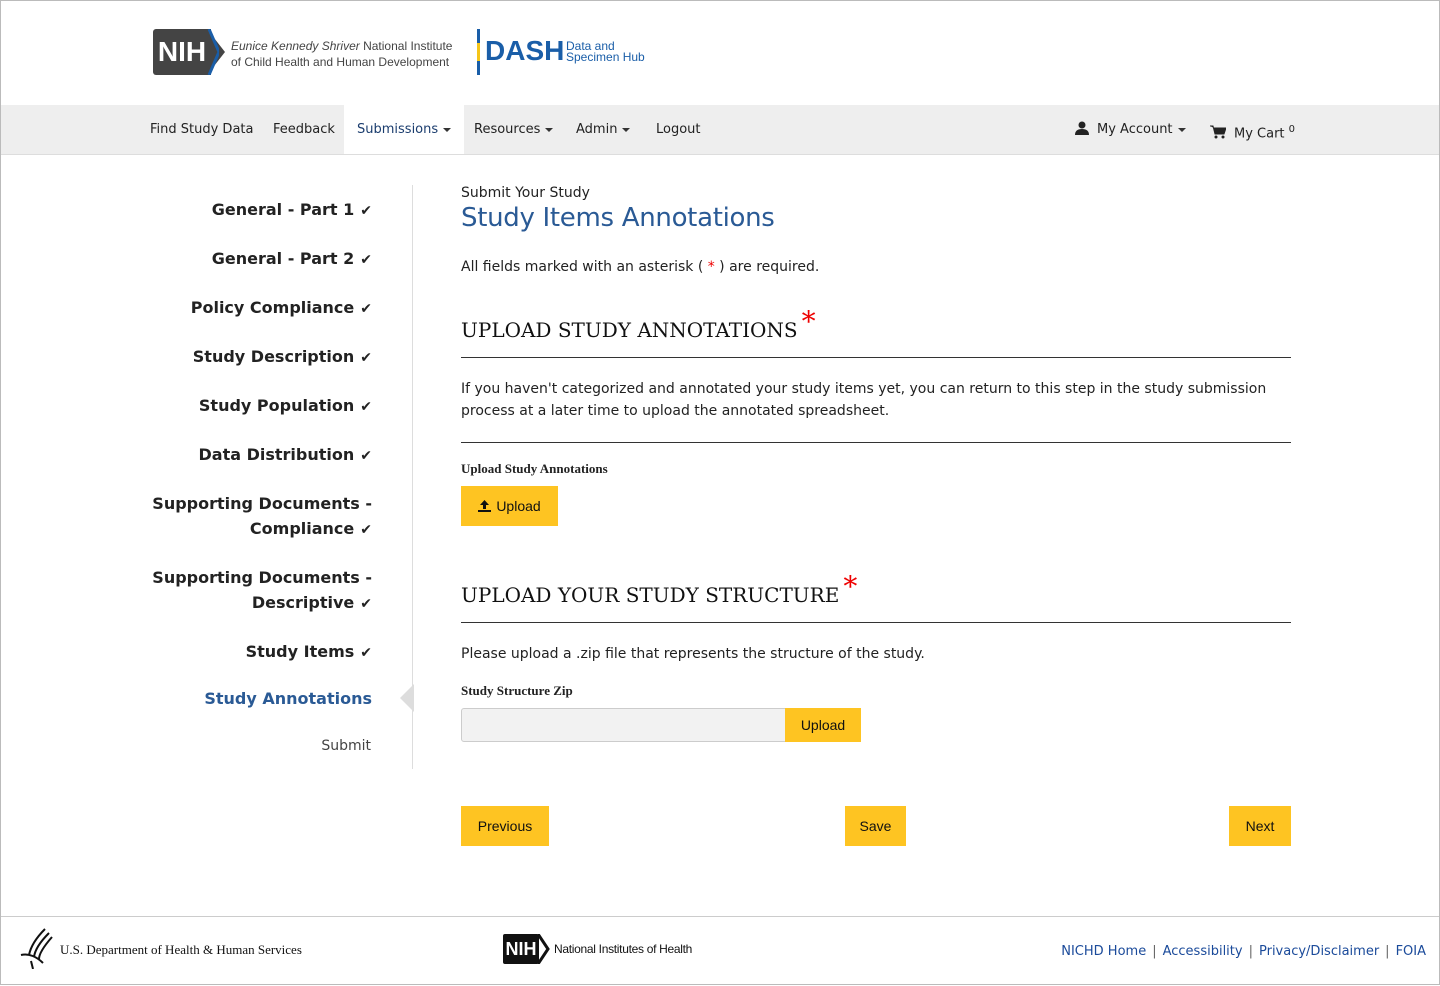 Image resolution: width=1440 pixels, height=986 pixels. What do you see at coordinates (346, 746) in the screenshot?
I see `step-submit: Submit` at bounding box center [346, 746].